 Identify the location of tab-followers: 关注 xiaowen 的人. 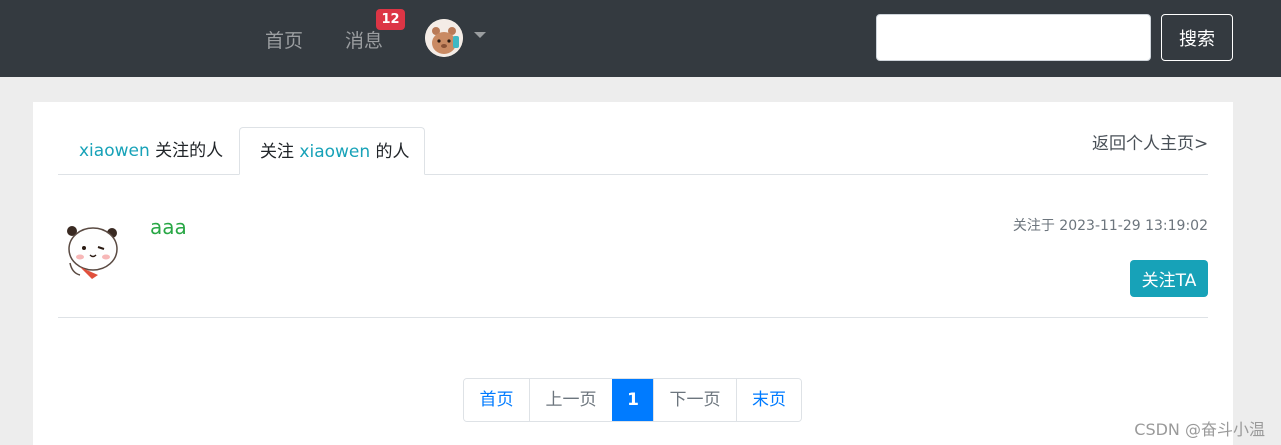
(332, 151).